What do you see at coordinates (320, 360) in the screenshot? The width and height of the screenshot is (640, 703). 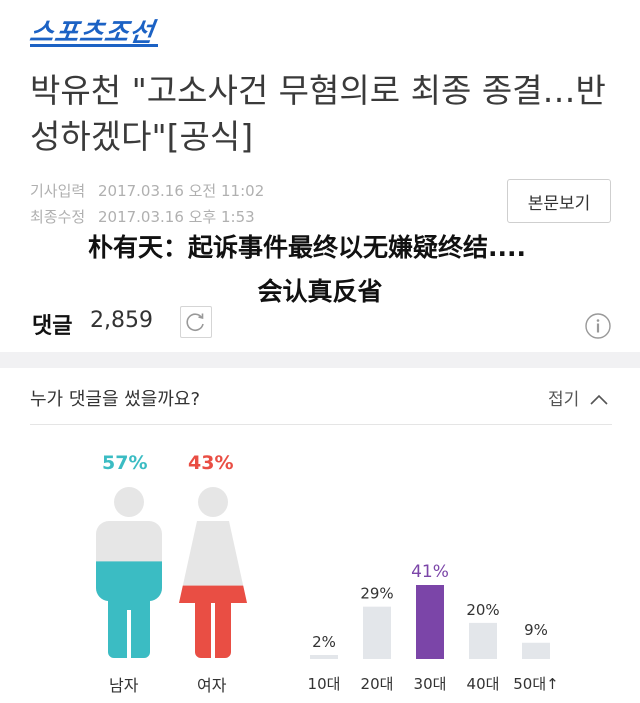 I see `section-separator` at bounding box center [320, 360].